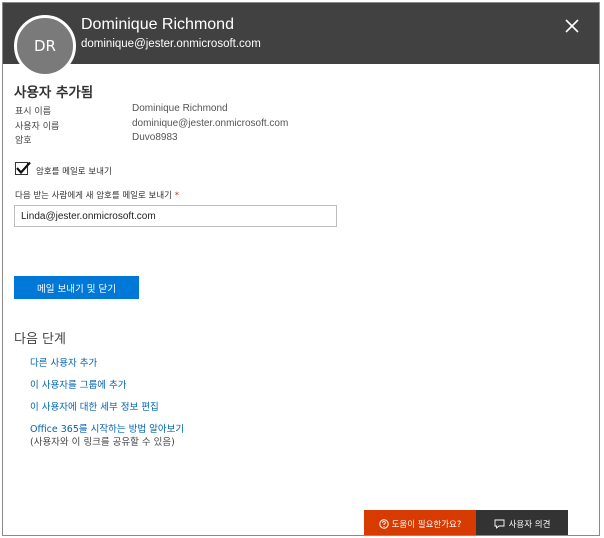 This screenshot has width=604, height=538. Describe the element at coordinates (74, 172) in the screenshot. I see `email-password-checkbox-label: 암호를 메일로 보내기` at that location.